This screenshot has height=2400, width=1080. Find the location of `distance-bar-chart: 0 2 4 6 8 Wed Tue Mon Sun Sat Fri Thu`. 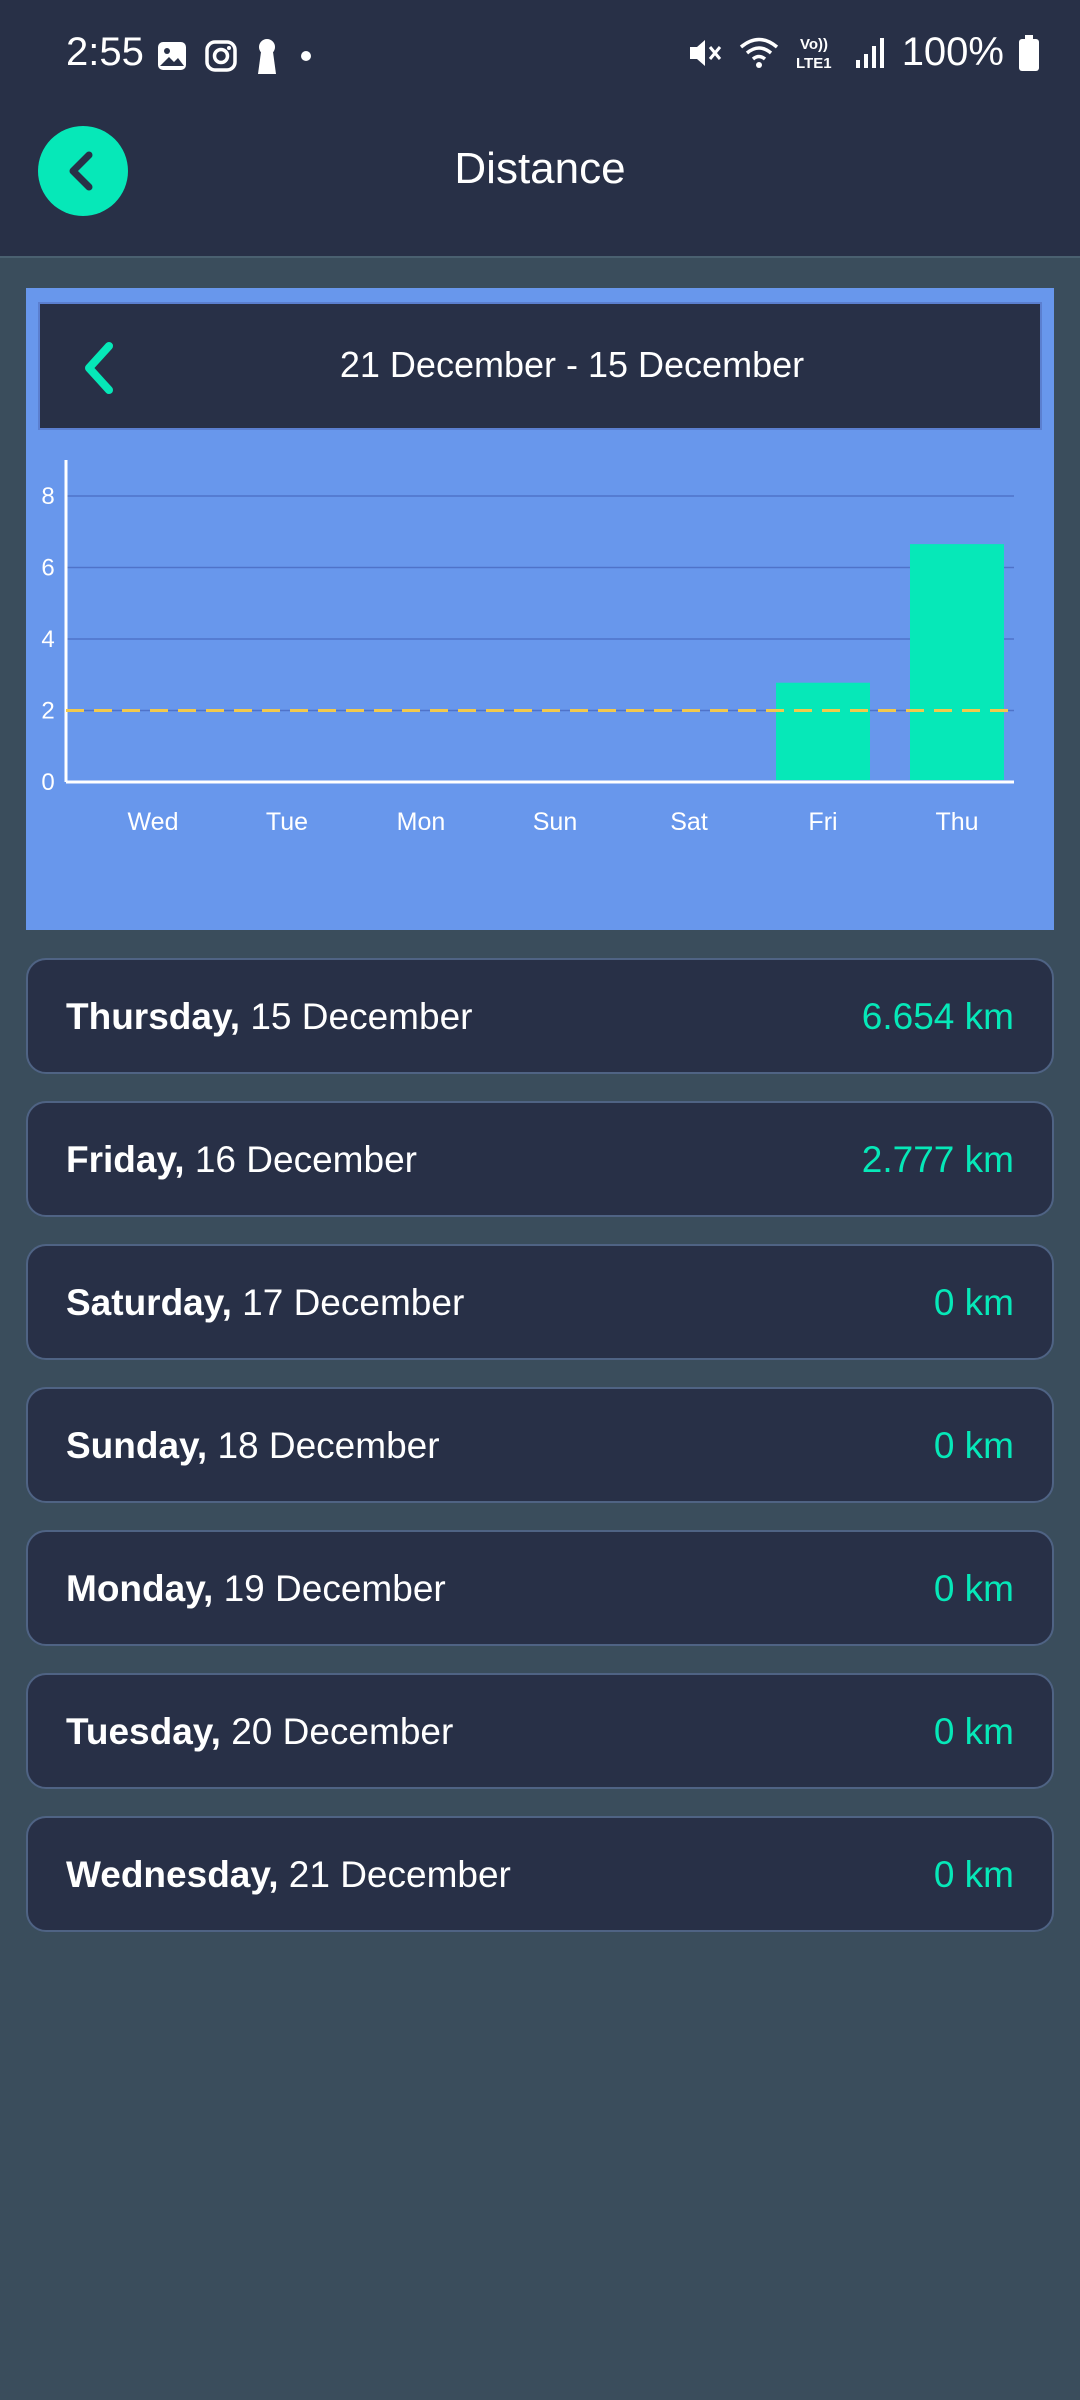

distance-bar-chart: 0 2 4 6 8 Wed Tue Mon Sun Sat Fri Thu is located at coordinates (527, 648).